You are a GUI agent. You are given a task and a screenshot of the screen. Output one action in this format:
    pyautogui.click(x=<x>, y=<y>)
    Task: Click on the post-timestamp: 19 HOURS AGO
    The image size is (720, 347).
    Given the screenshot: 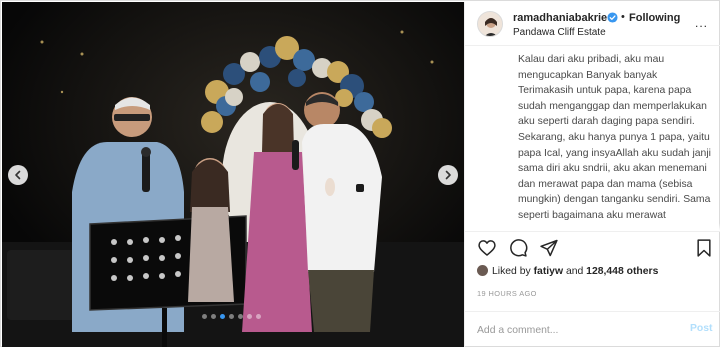 What is the action you would take?
    pyautogui.click(x=507, y=293)
    